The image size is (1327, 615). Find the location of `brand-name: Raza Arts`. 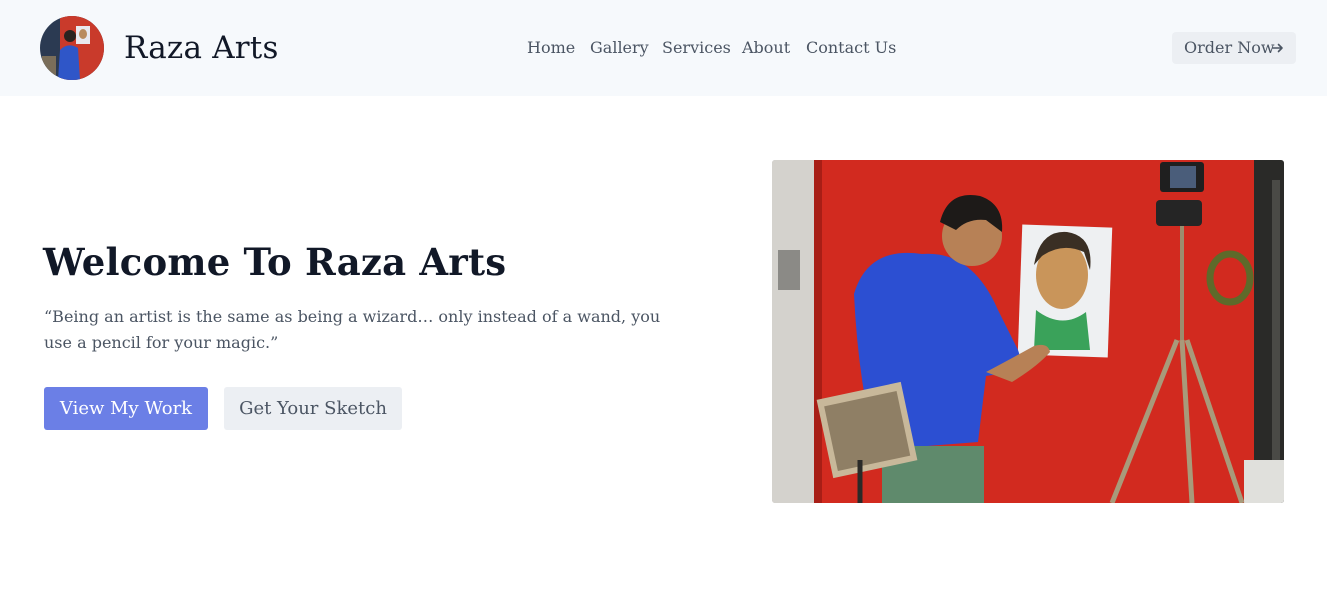

brand-name: Raza Arts is located at coordinates (201, 48).